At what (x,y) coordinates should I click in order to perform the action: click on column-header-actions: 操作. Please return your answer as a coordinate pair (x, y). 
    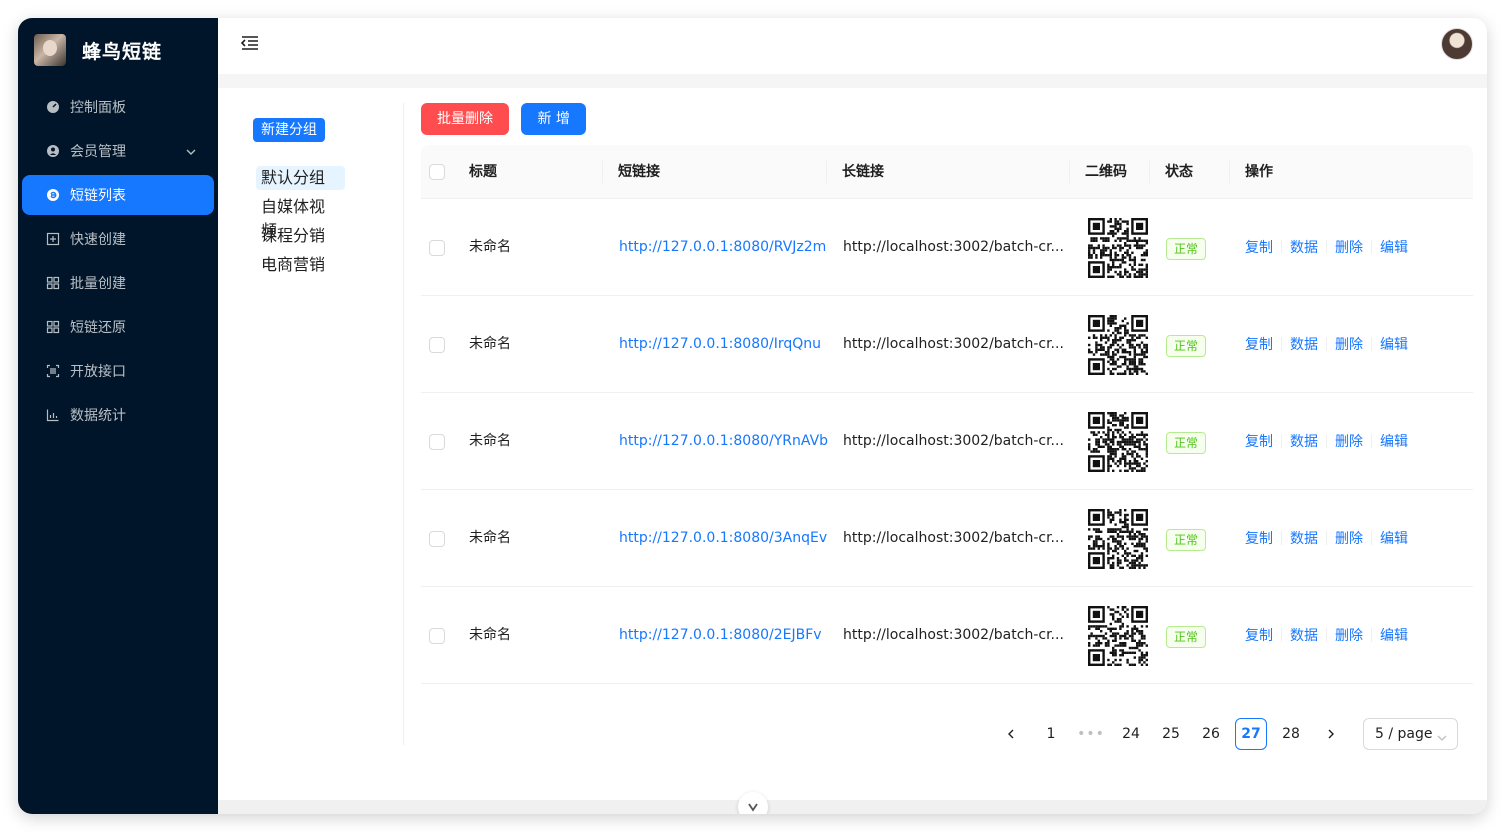
    Looking at the image, I should click on (1259, 172).